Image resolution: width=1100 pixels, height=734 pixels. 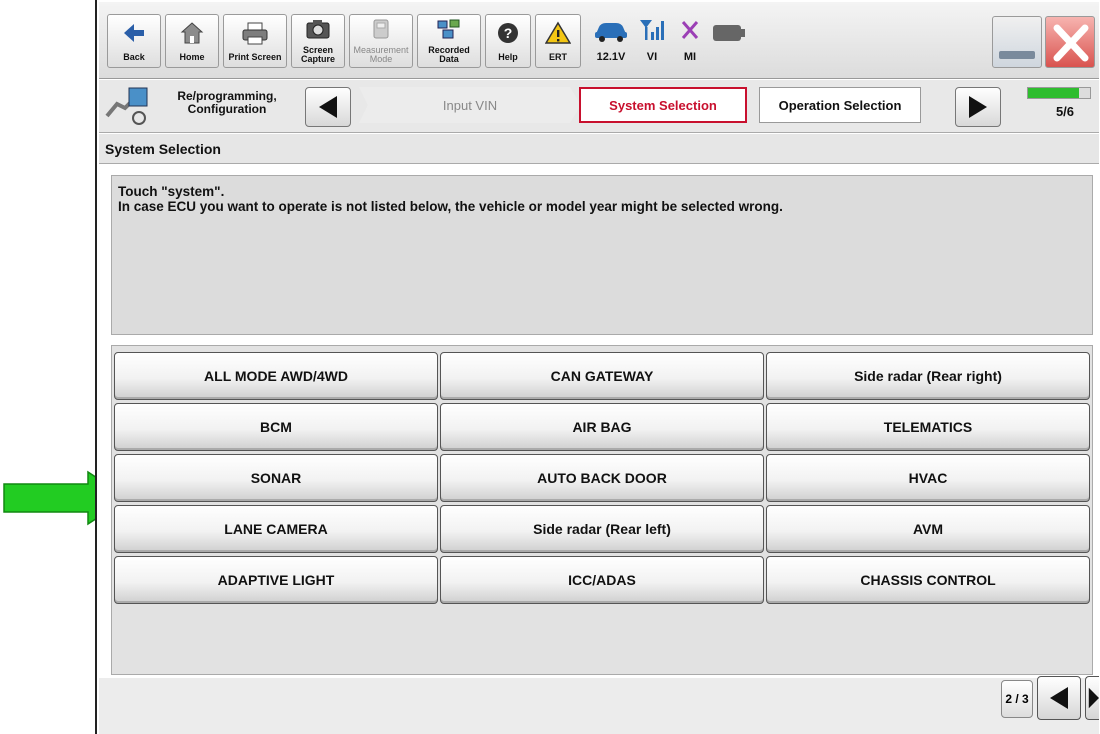 I want to click on pager-area, so click(x=599, y=706).